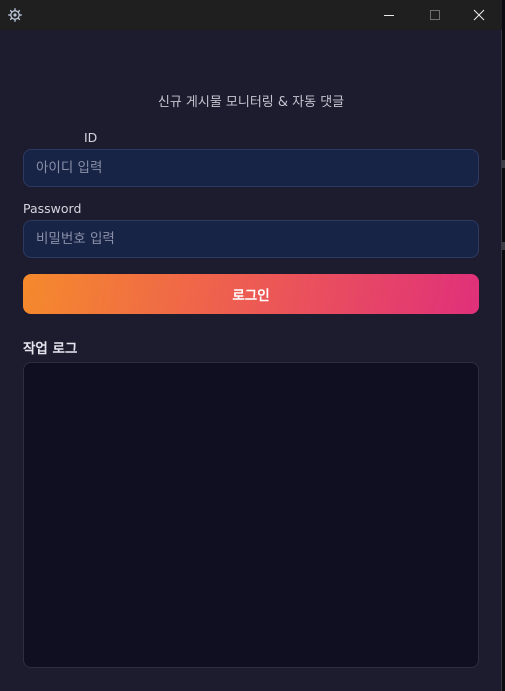 This screenshot has width=505, height=691. What do you see at coordinates (15, 14) in the screenshot?
I see `gear-icon` at bounding box center [15, 14].